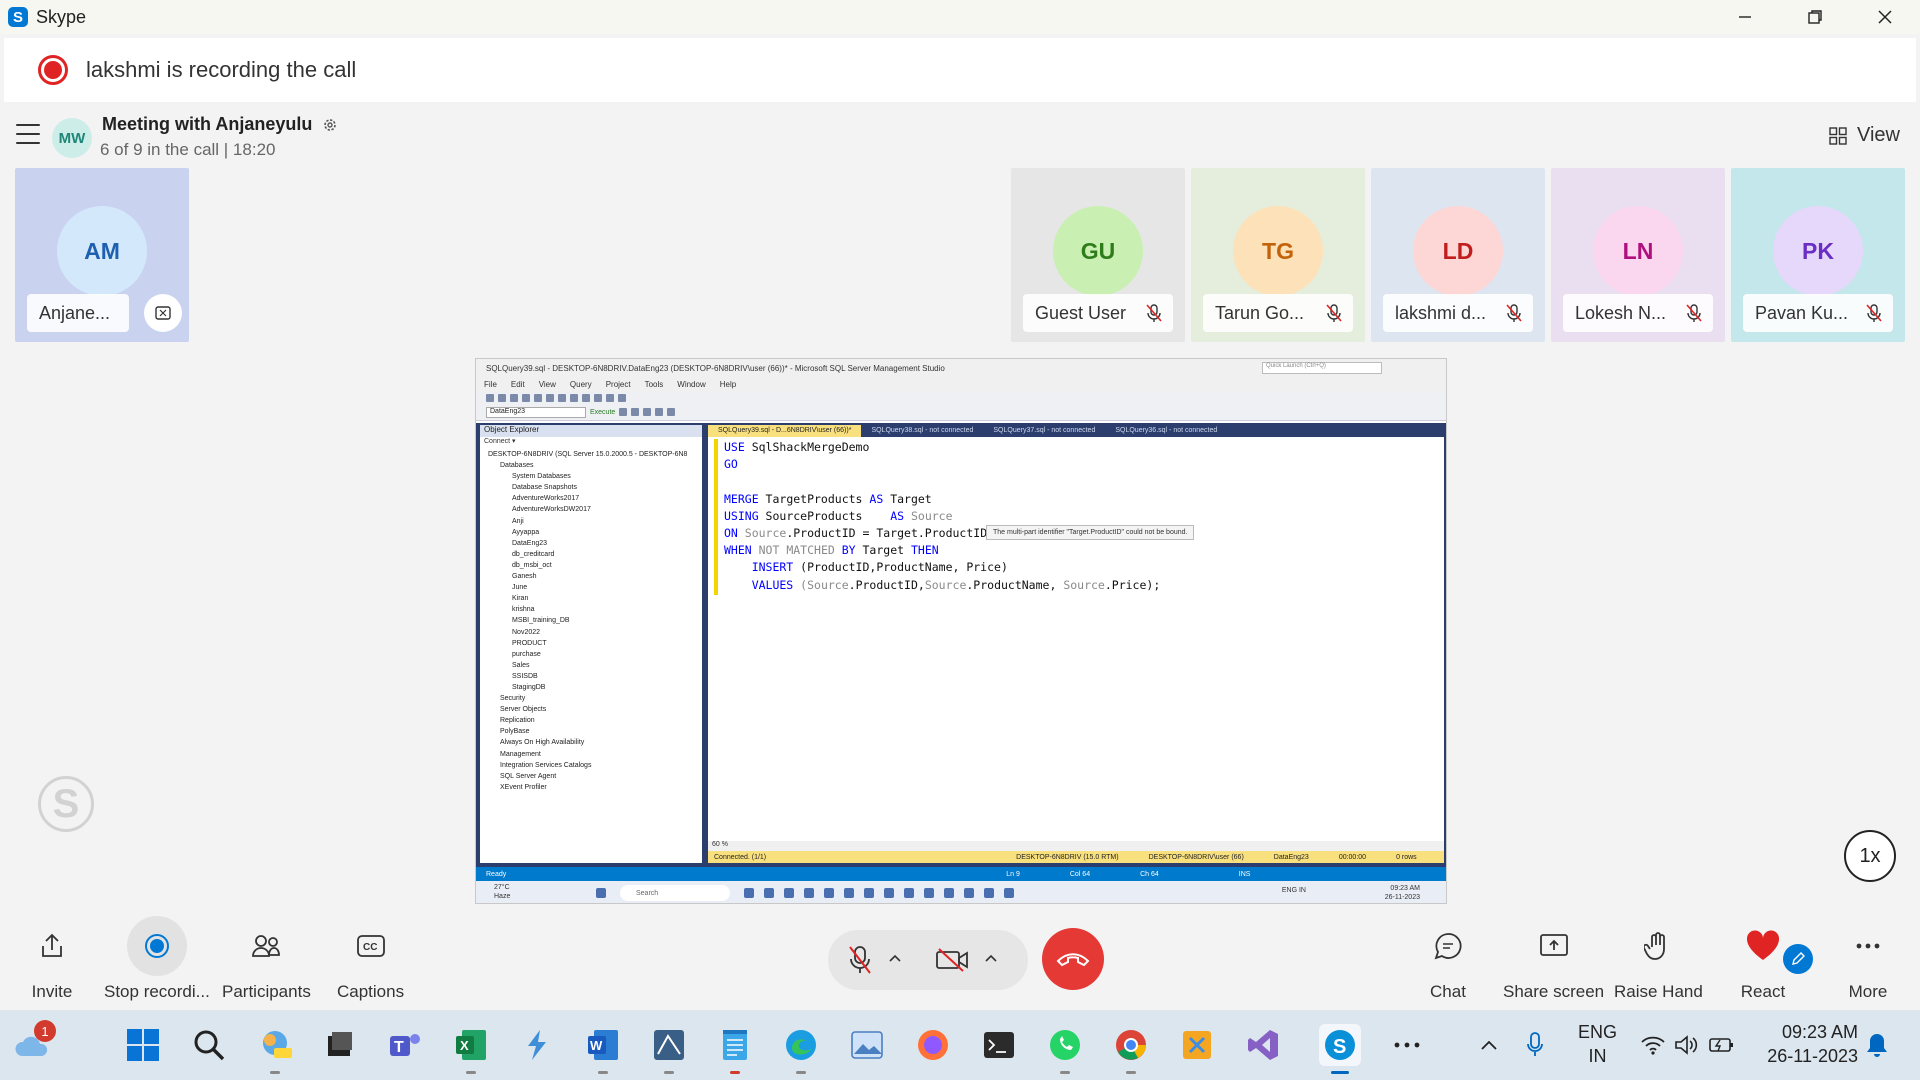  What do you see at coordinates (220, 124) in the screenshot?
I see `meeting-title: Meeting with Anjaneyulu` at bounding box center [220, 124].